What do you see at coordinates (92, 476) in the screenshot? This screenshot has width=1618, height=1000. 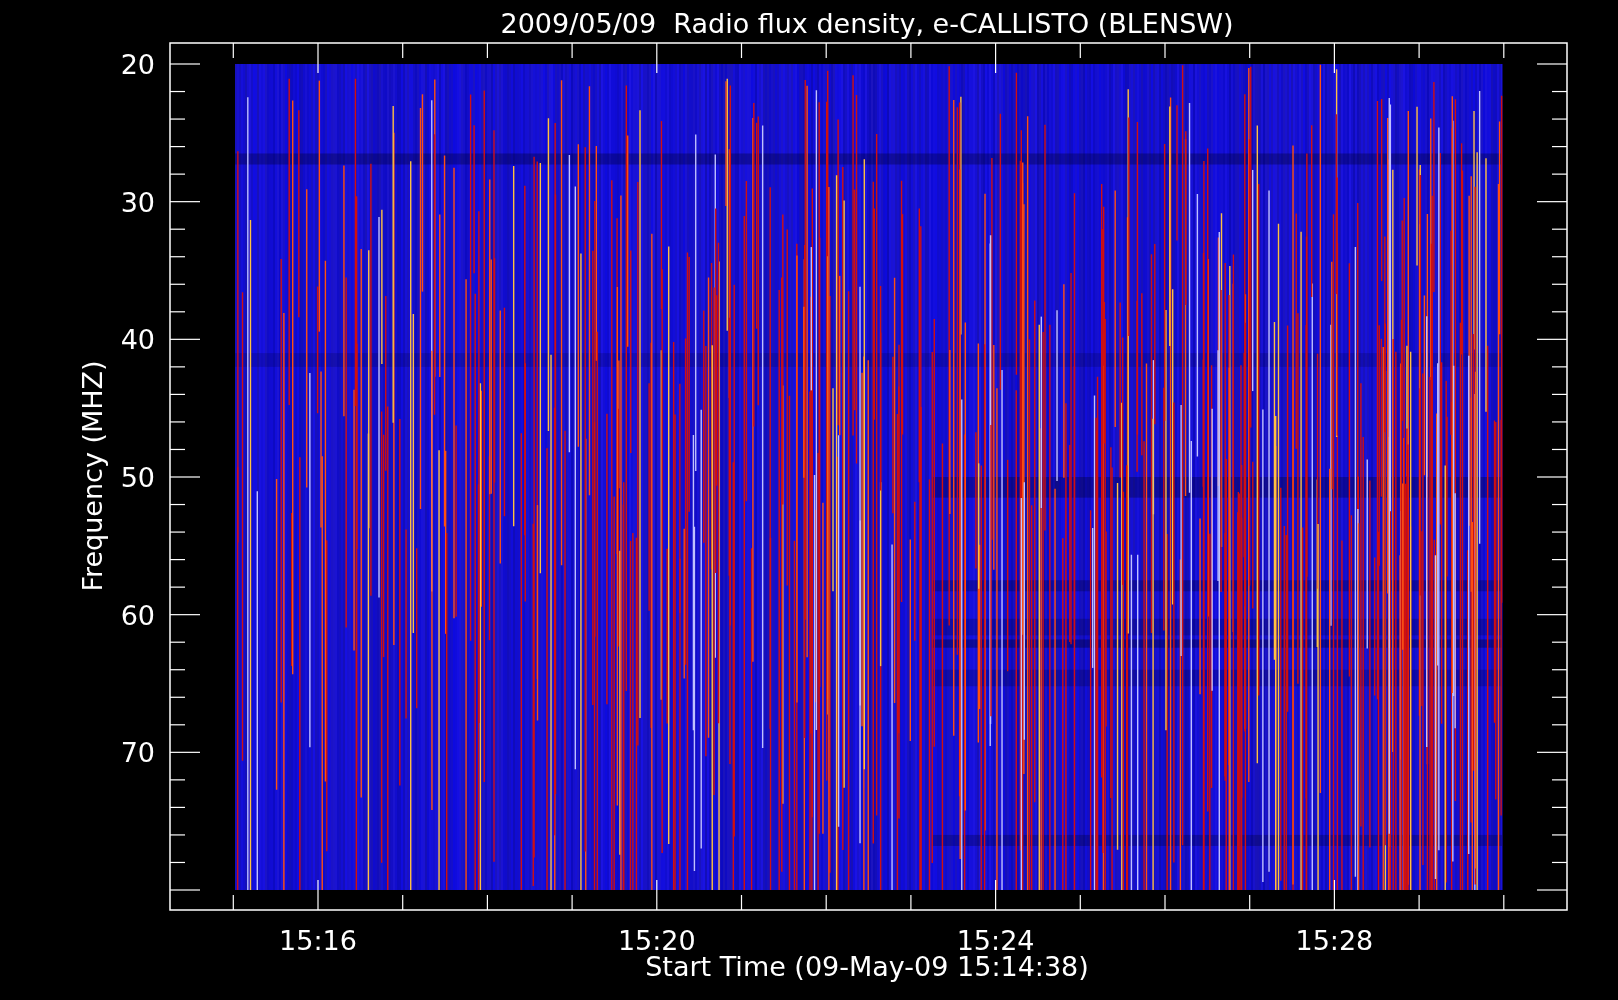 I see `y-axis-label: Frequency (MHZ)` at bounding box center [92, 476].